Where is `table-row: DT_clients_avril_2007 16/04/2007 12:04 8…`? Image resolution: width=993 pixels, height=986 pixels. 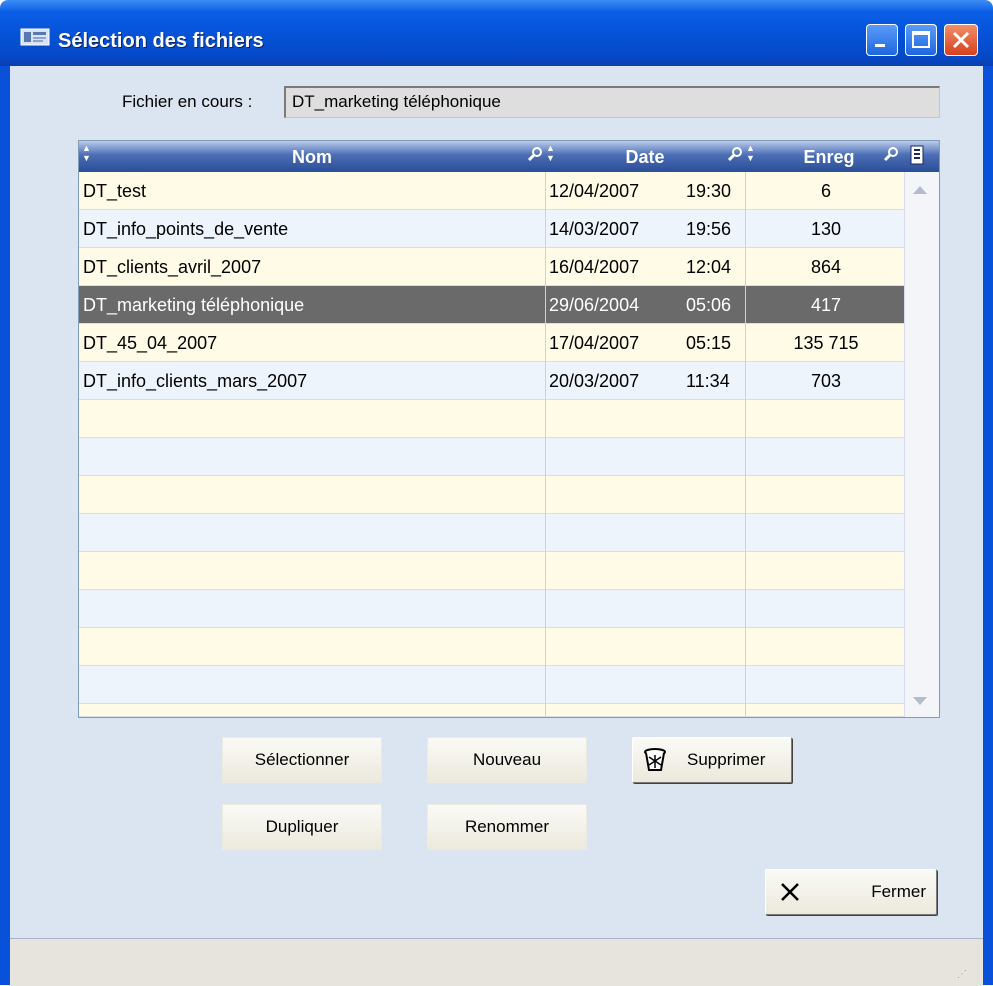
table-row: DT_clients_avril_2007 16/04/2007 12:04 8… is located at coordinates (491, 267).